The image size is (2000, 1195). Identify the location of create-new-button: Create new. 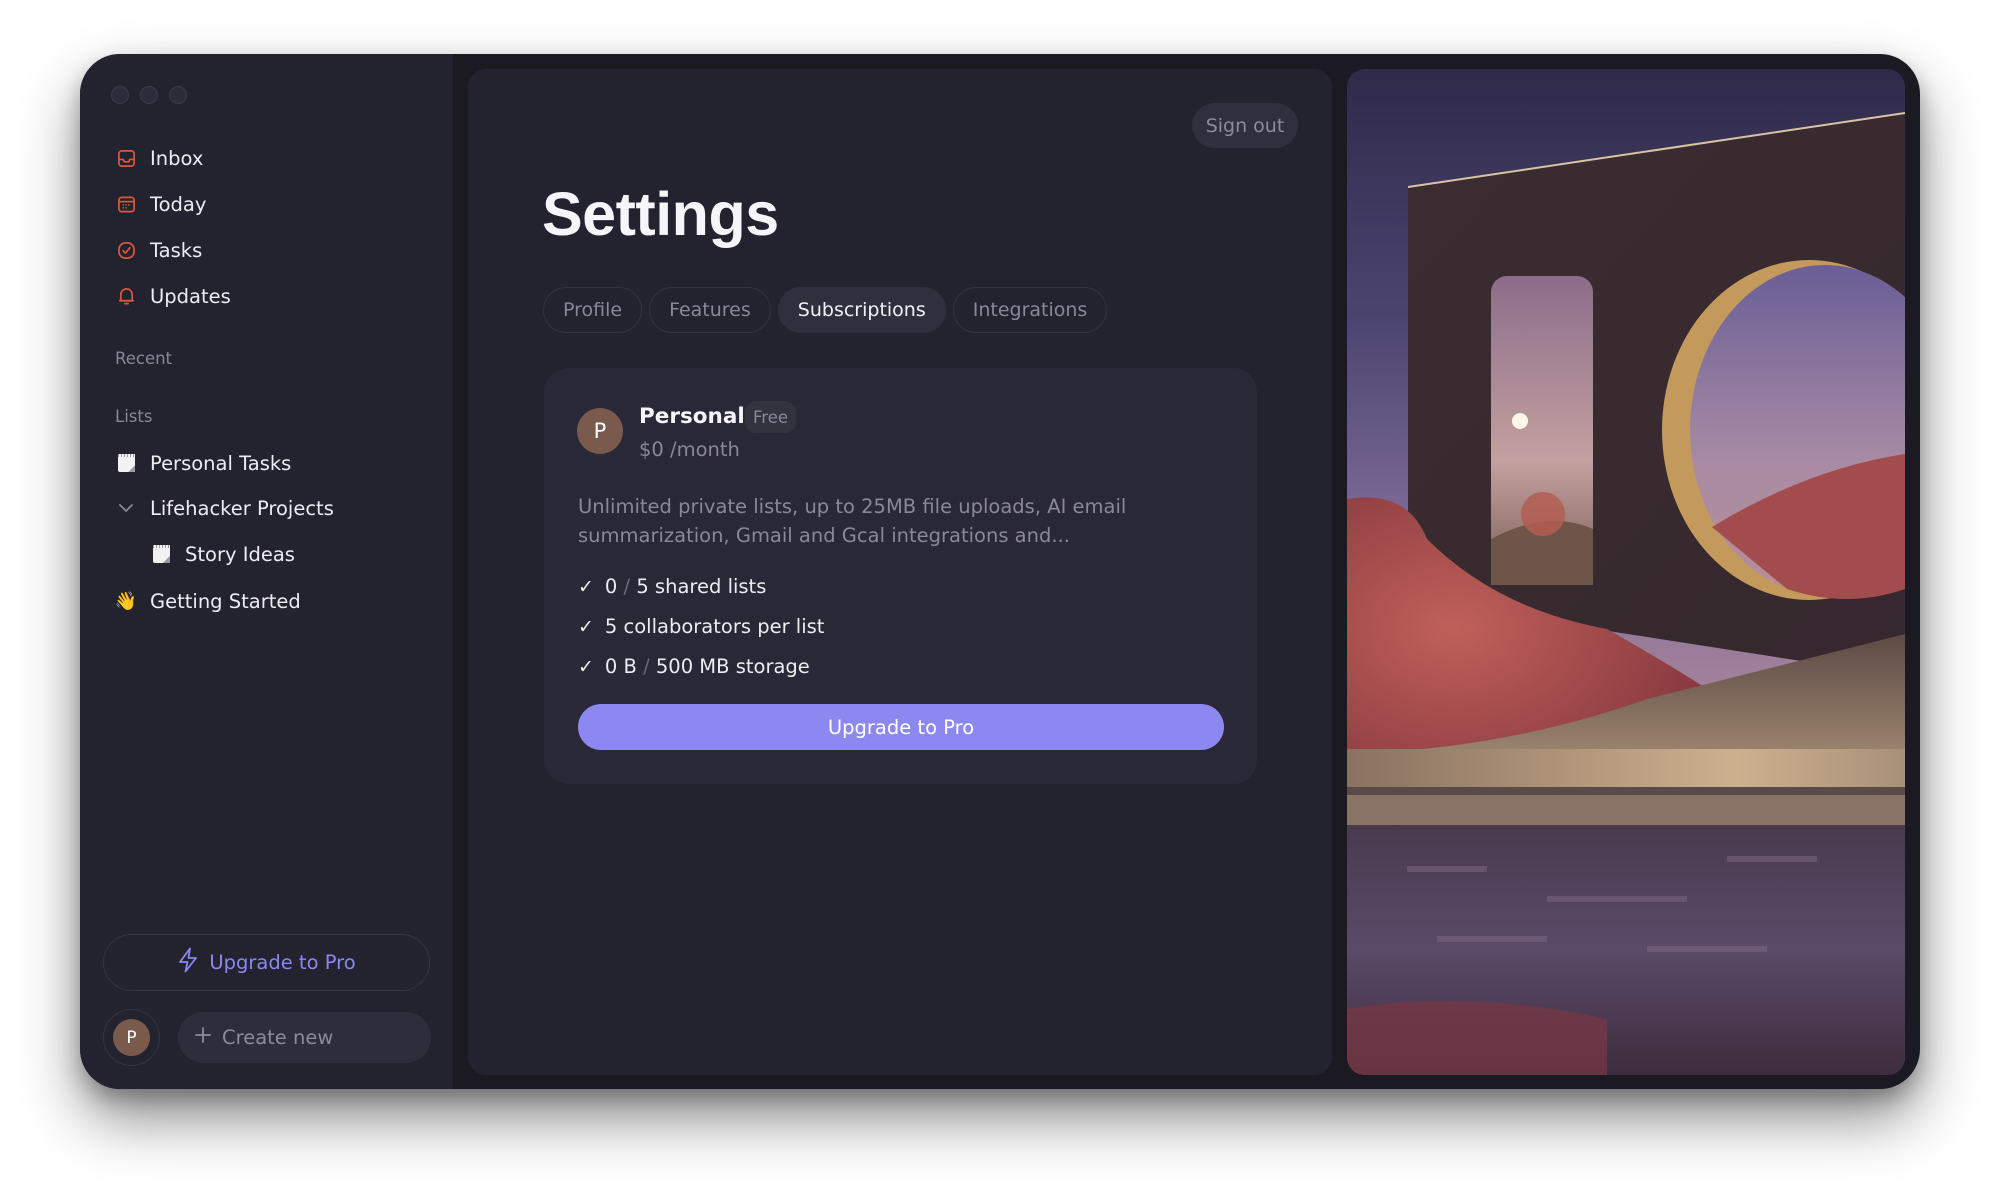
(304, 1037).